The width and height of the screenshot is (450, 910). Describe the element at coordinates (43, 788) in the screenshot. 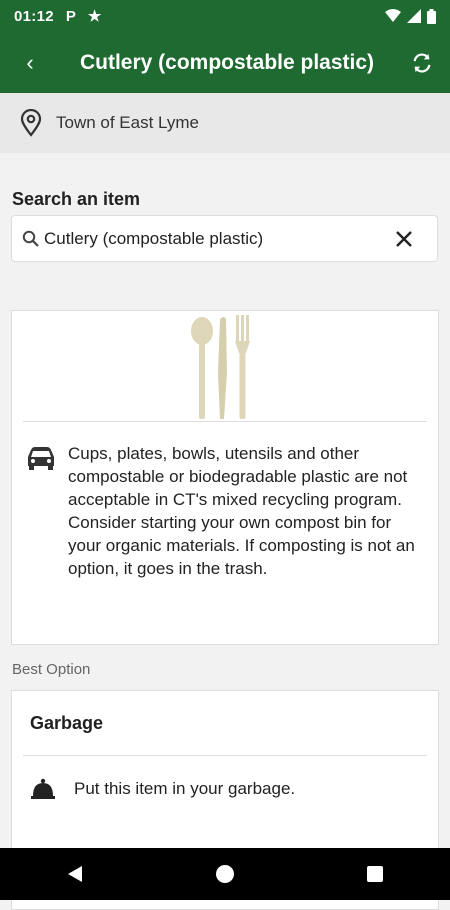

I see `bell-icon` at that location.